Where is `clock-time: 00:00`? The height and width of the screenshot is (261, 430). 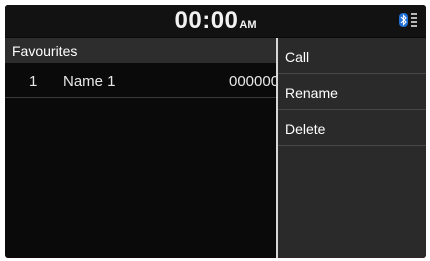 clock-time: 00:00 is located at coordinates (206, 20).